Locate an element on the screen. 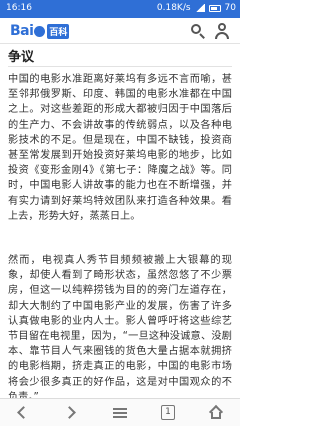 The image size is (320, 426). user-icon-body is located at coordinates (222, 35).